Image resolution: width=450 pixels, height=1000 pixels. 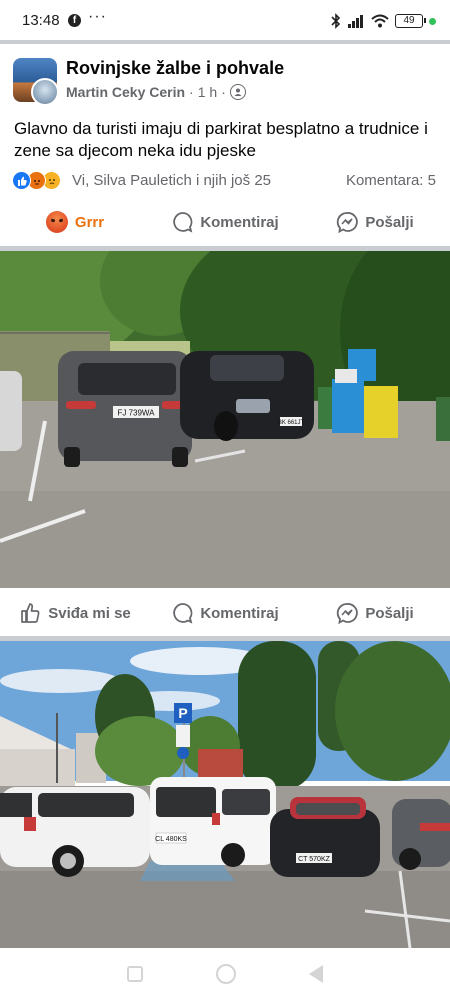 I want to click on wifi-icon, so click(x=380, y=21).